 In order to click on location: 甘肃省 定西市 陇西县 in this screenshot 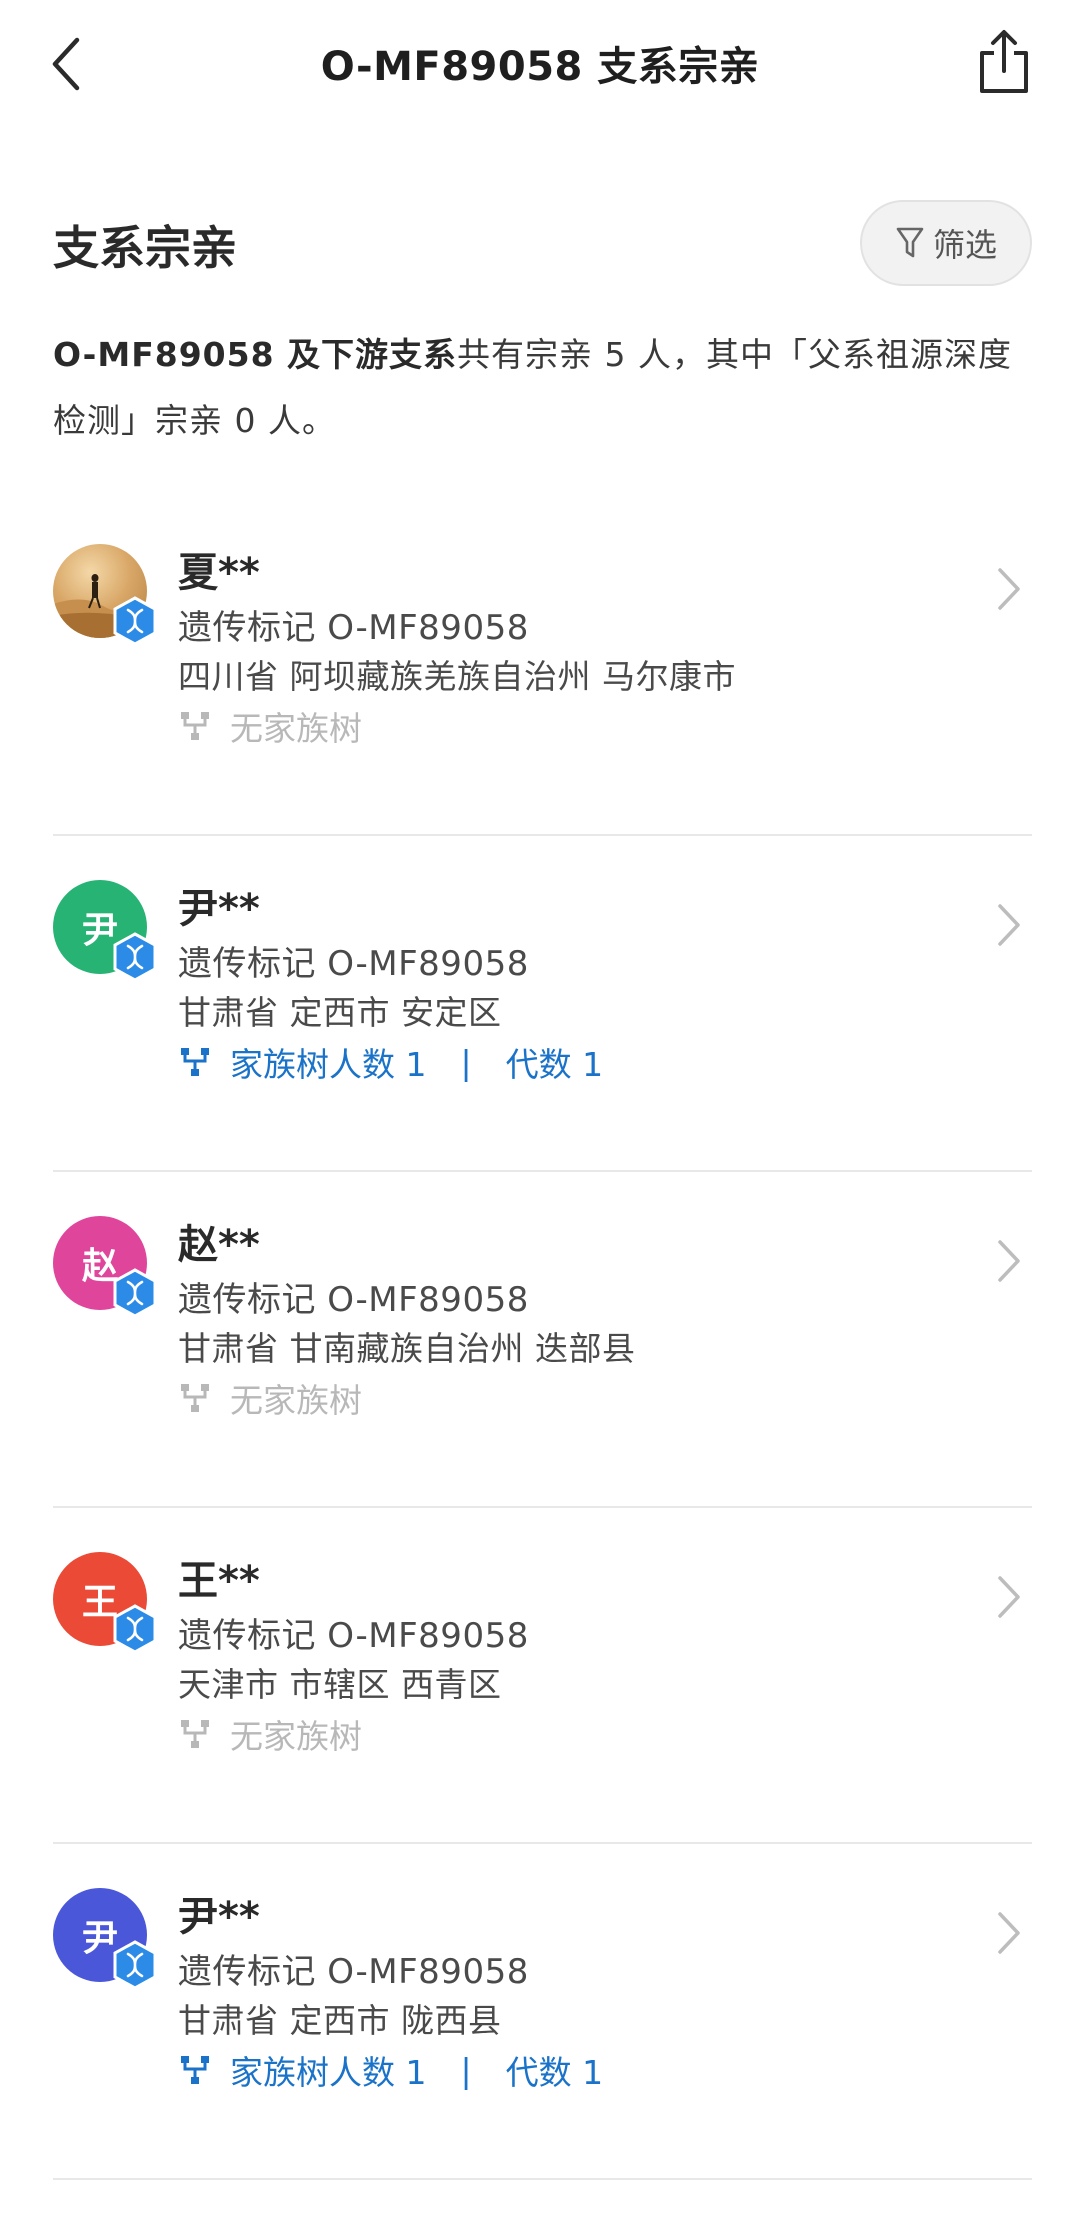, I will do `click(340, 2020)`.